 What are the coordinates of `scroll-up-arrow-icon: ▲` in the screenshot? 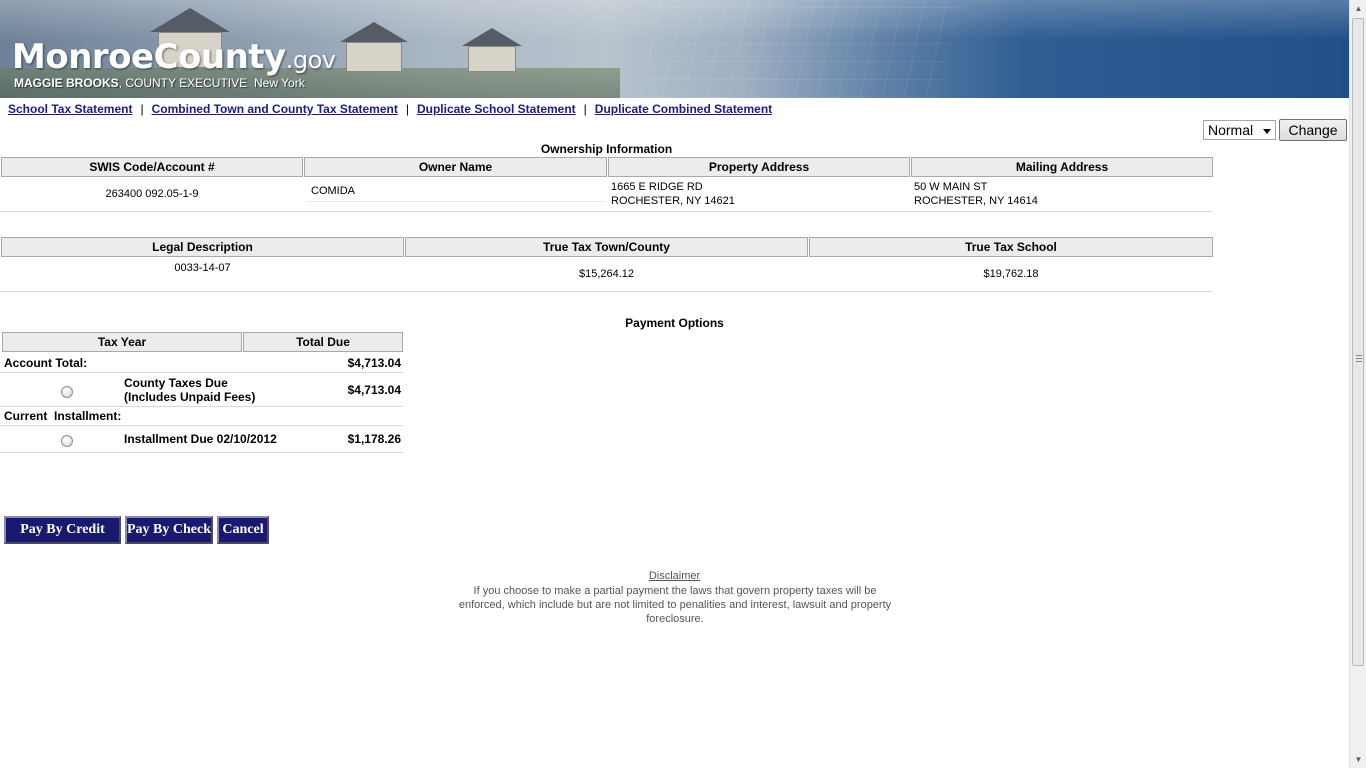 It's located at (1358, 8).